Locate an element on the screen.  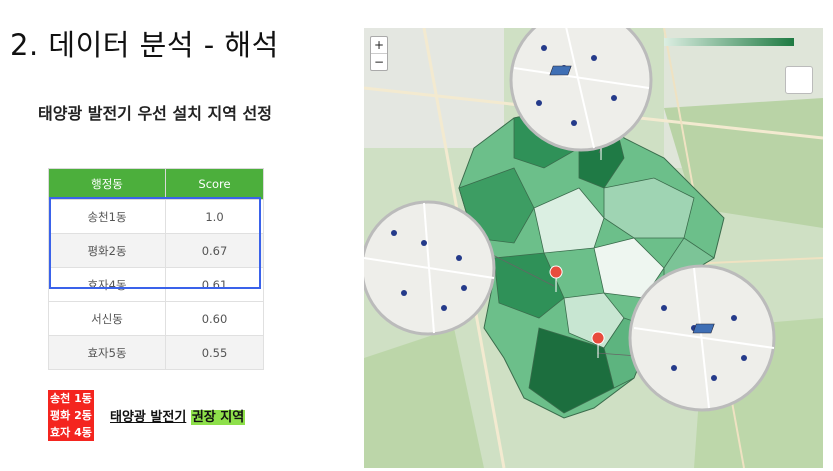
table-row: 효자4동 0.61 is located at coordinates (155, 284).